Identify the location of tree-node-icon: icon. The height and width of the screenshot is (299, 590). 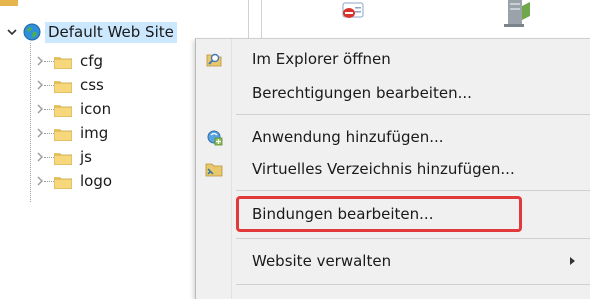
(95, 109).